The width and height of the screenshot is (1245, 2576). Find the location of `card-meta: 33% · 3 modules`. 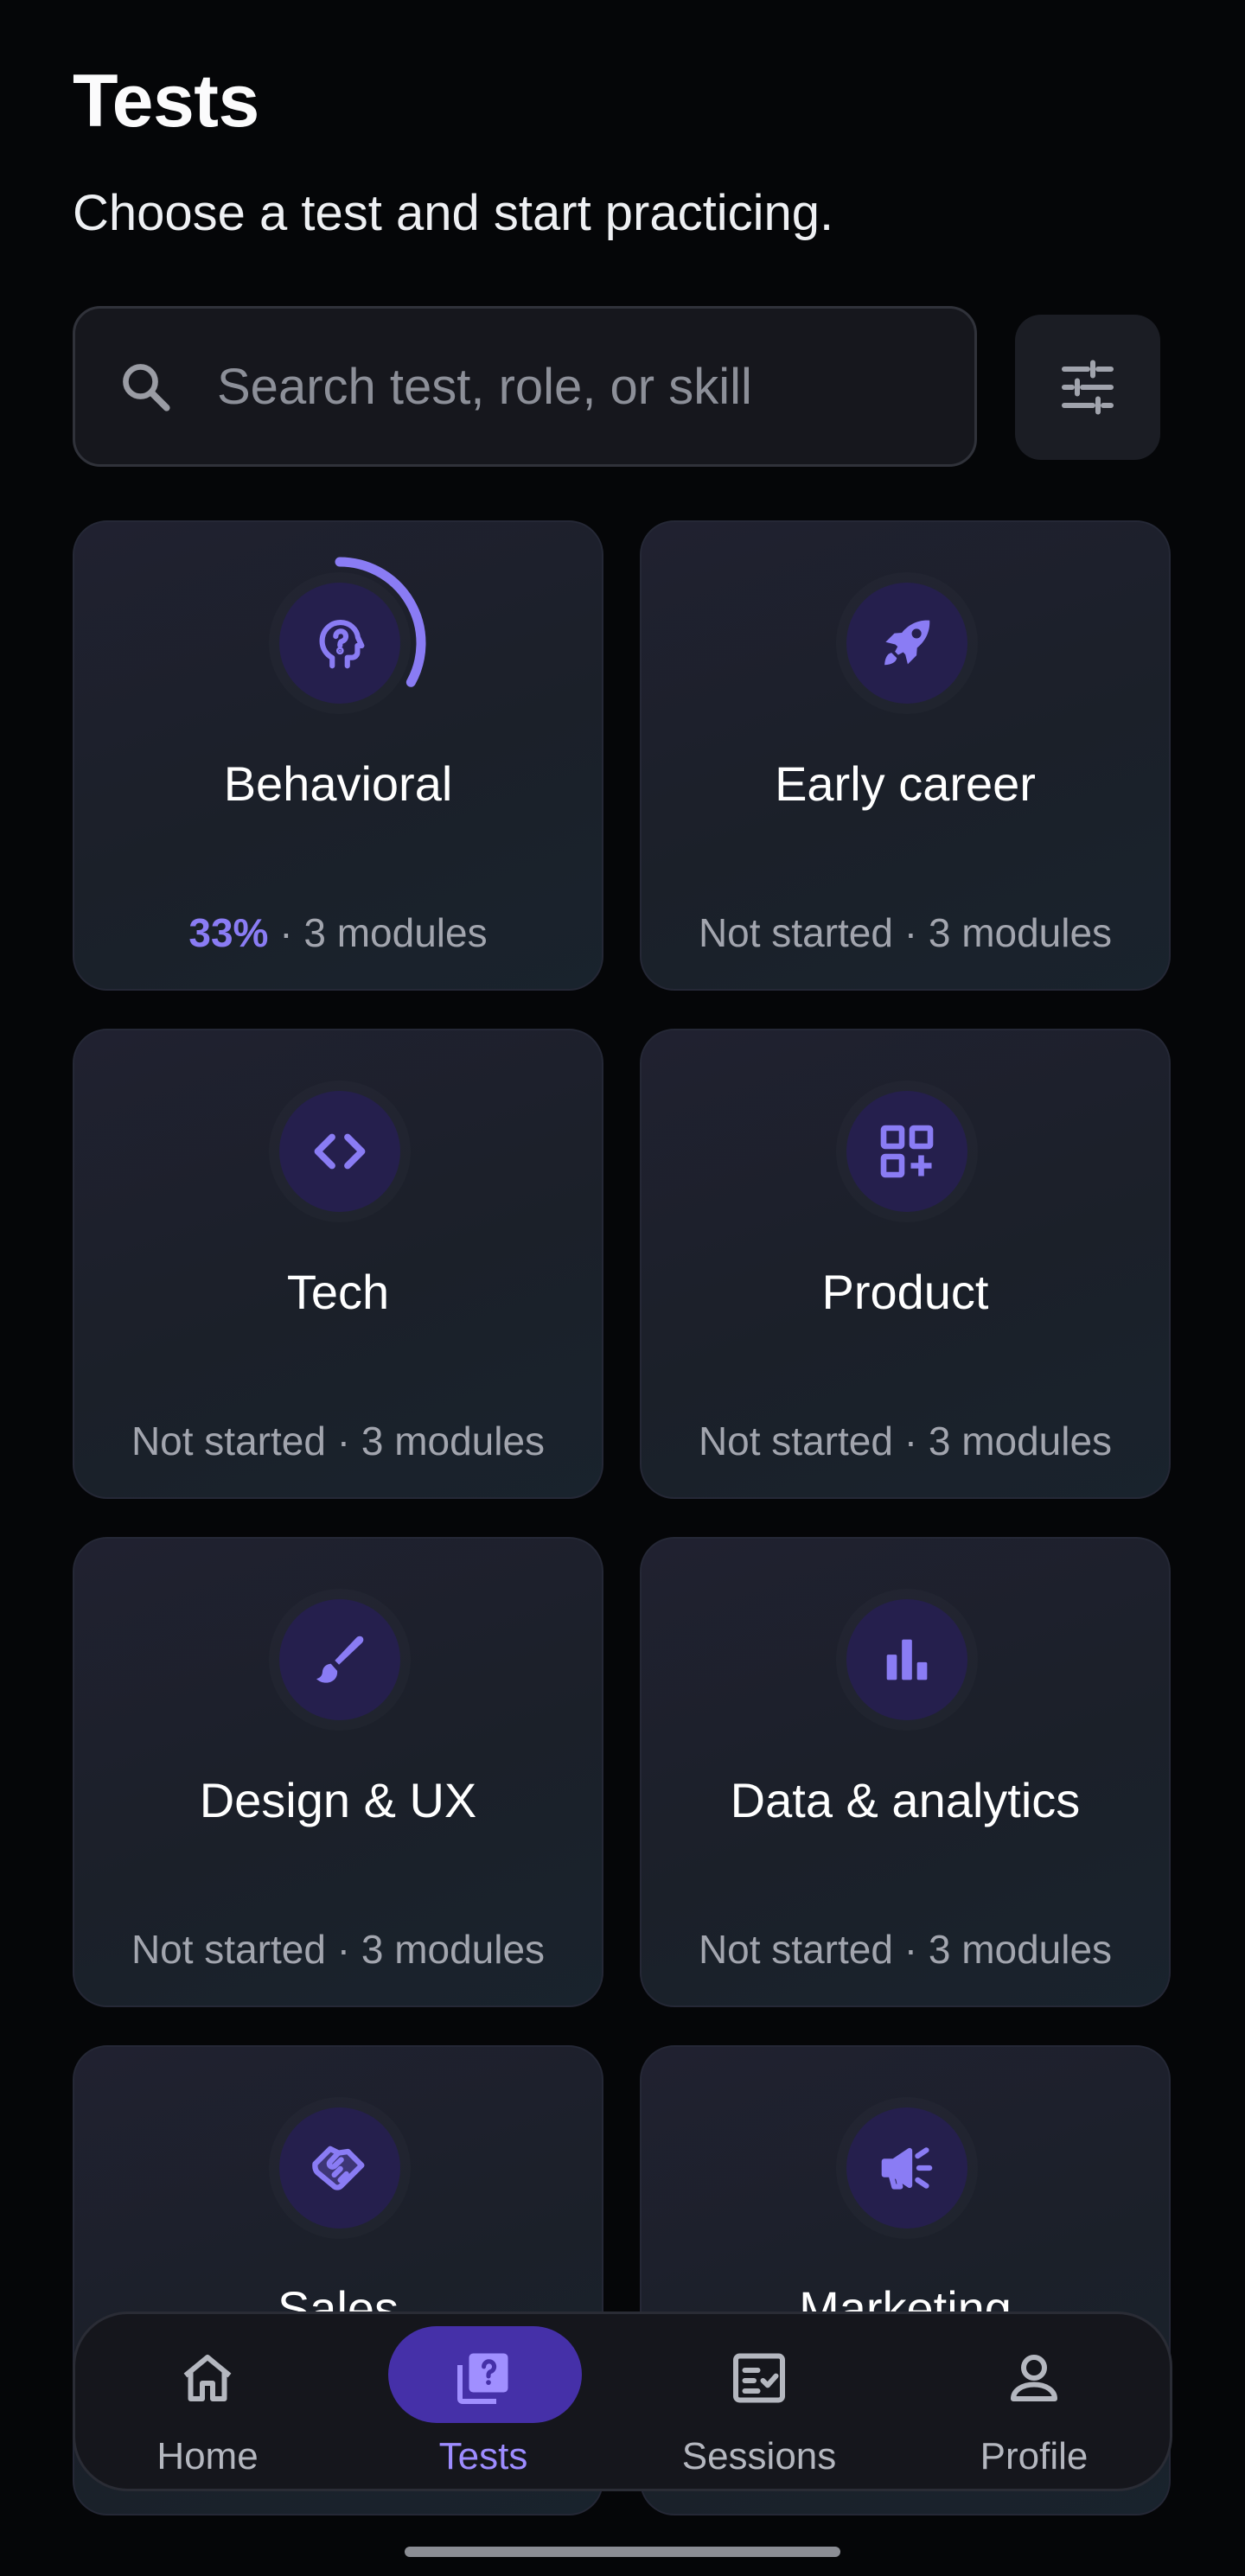

card-meta: 33% · 3 modules is located at coordinates (338, 932).